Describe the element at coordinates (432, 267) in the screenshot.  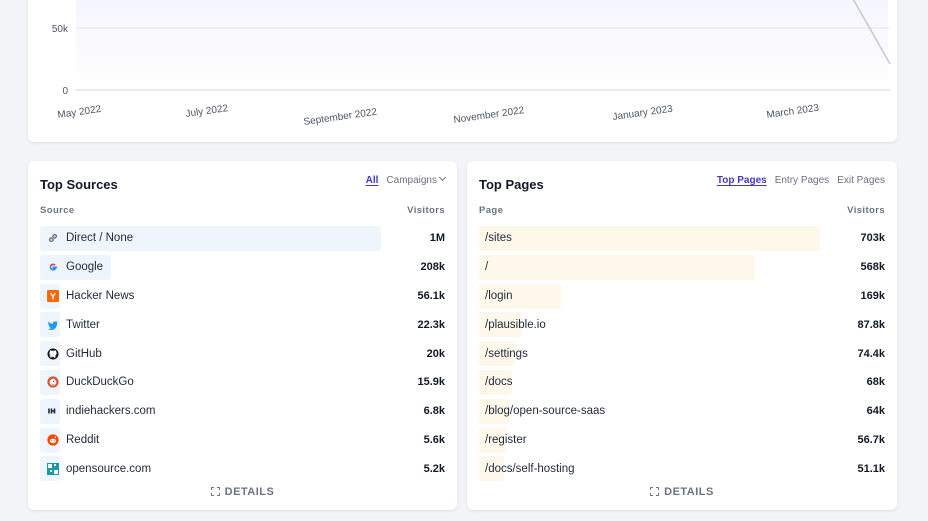
I see `source-visitors: 208k` at that location.